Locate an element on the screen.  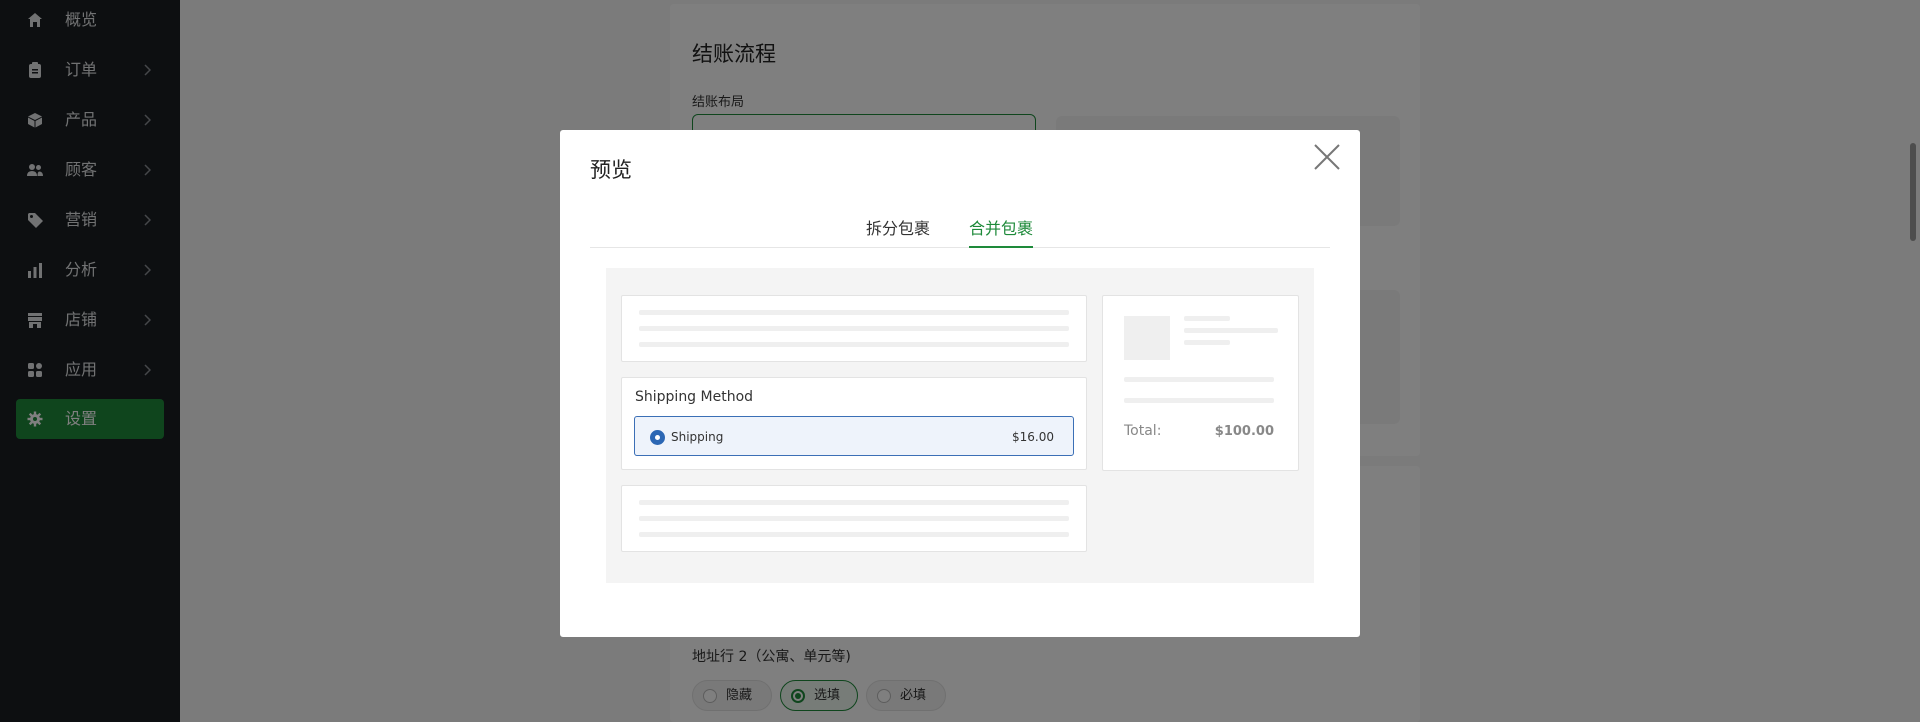
preview-contact-card is located at coordinates (854, 328).